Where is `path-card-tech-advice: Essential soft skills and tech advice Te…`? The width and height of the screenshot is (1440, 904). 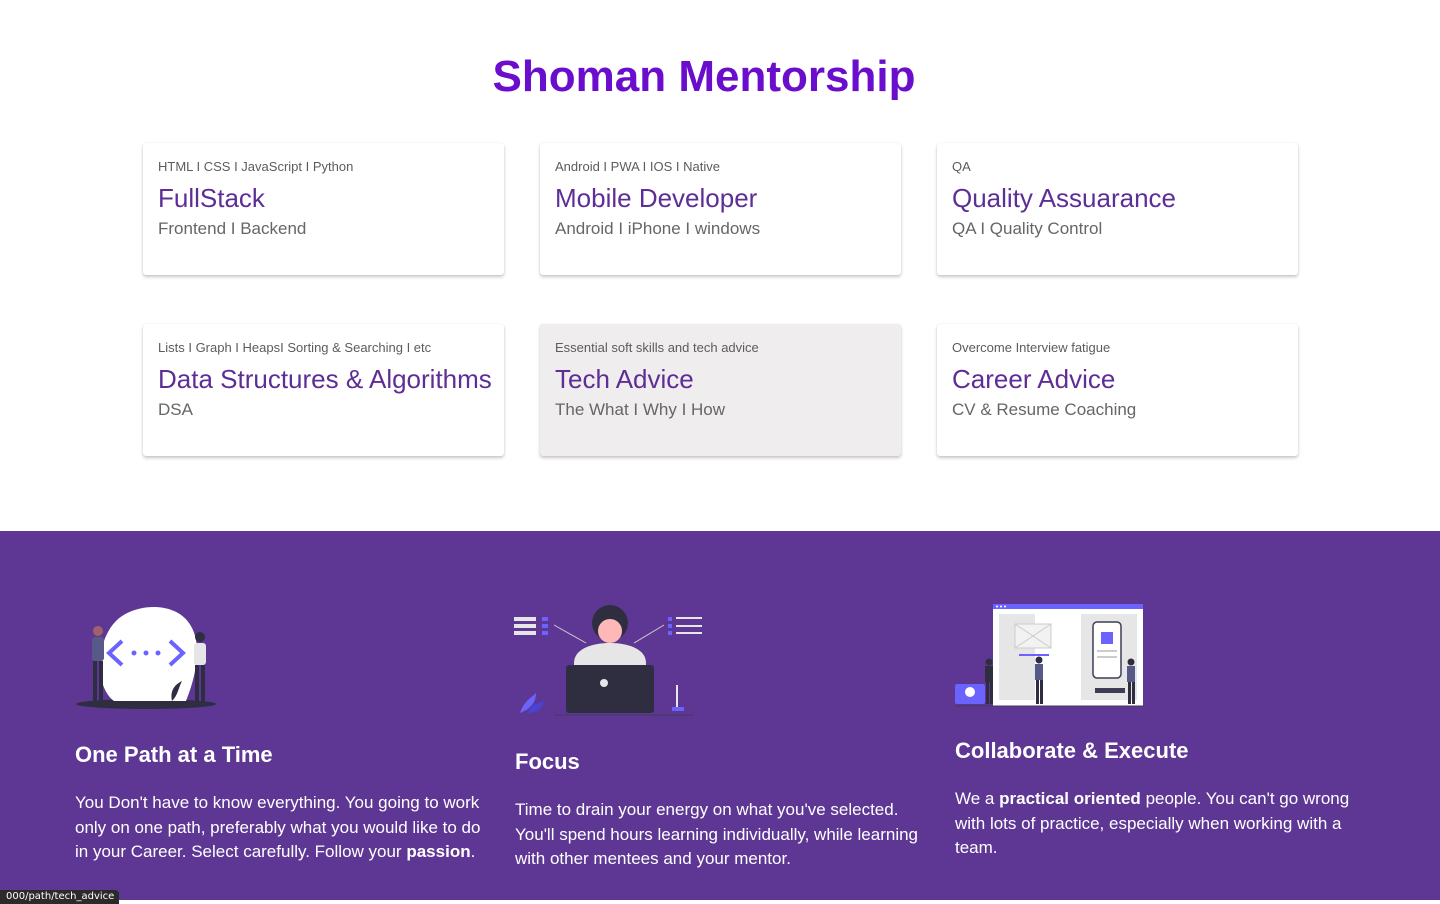
path-card-tech-advice: Essential soft skills and tech advice Te… is located at coordinates (720, 390).